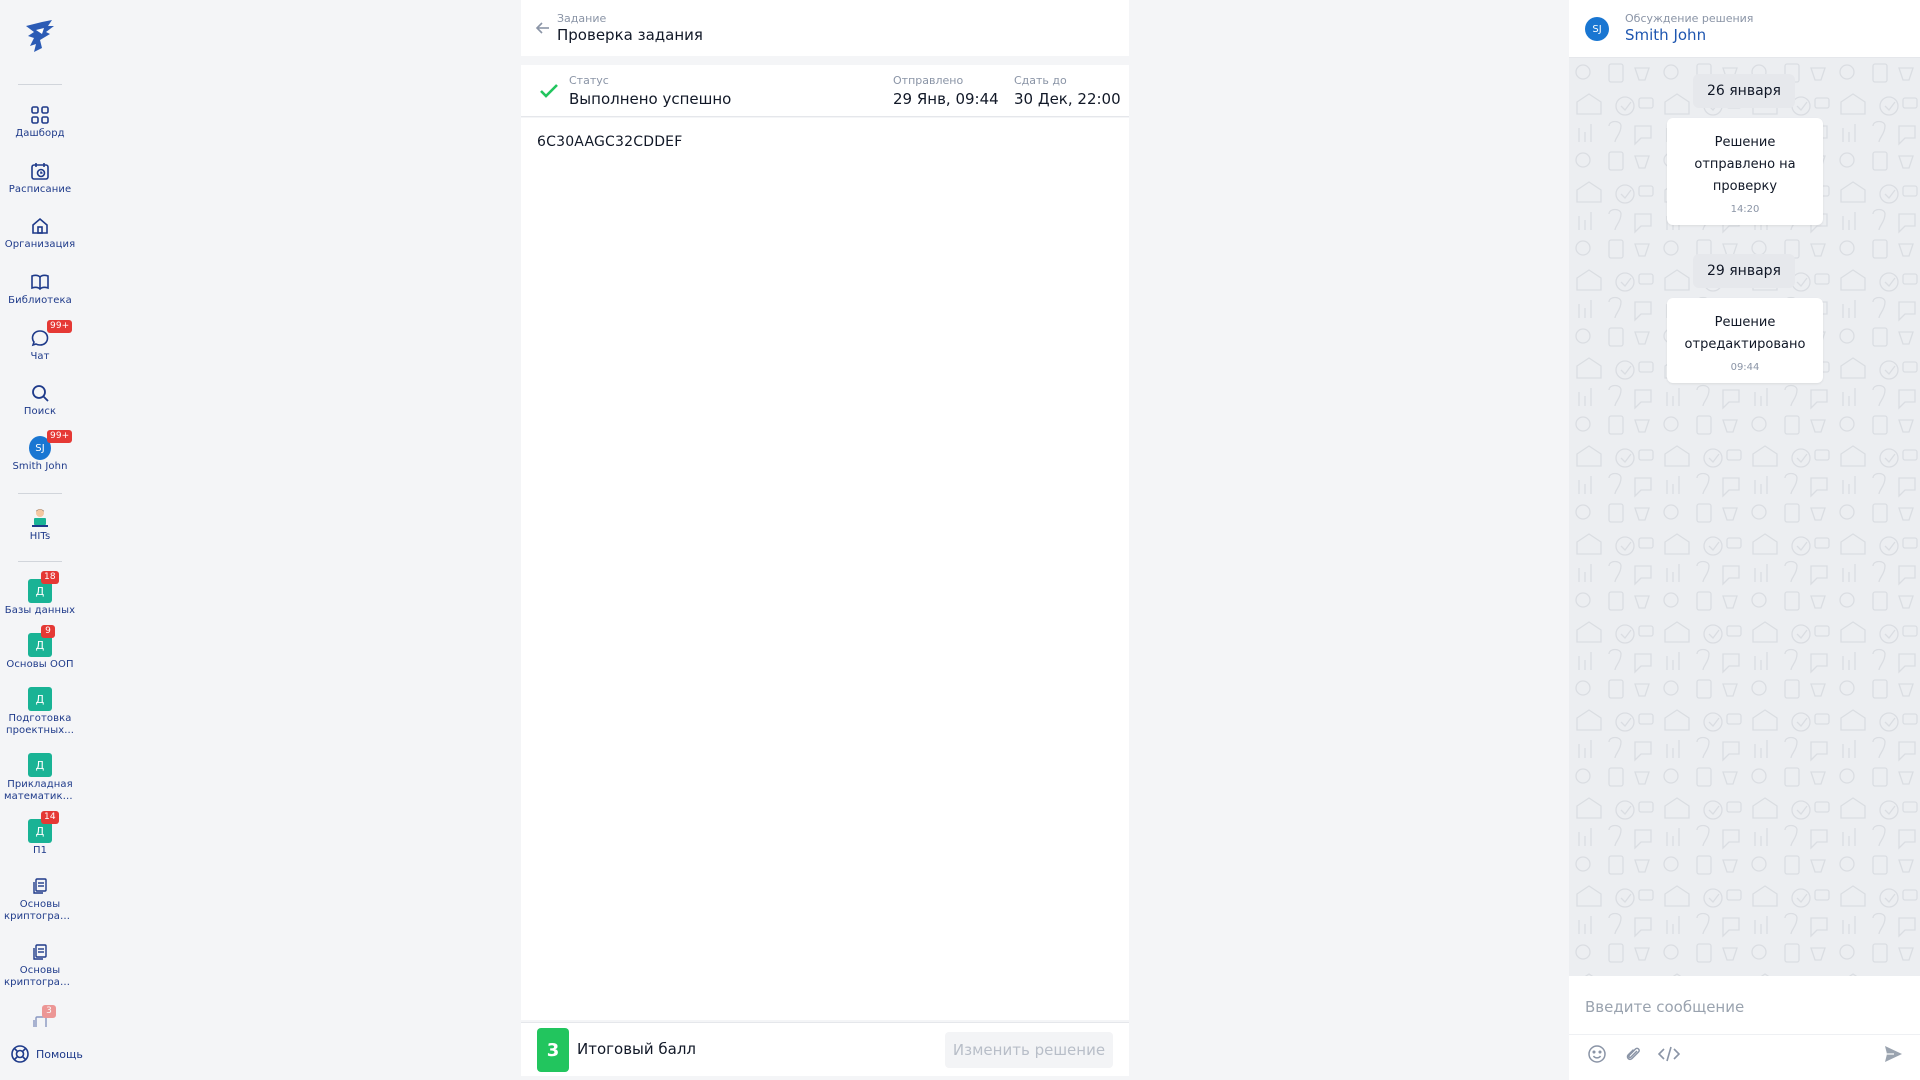 Image resolution: width=1920 pixels, height=1080 pixels. I want to click on status-value: Выполнено успешно, so click(650, 99).